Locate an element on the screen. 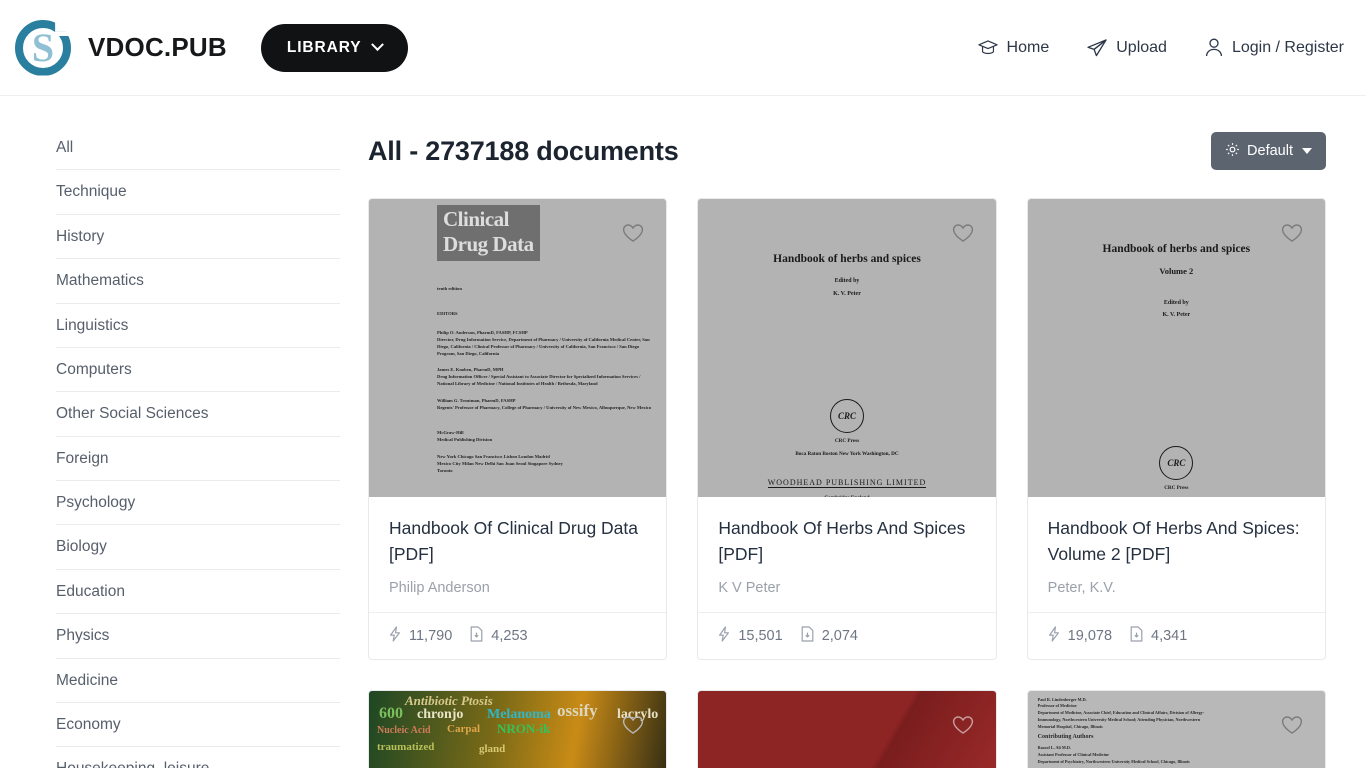 The image size is (1366, 768). thumb-editors-label: EDITORS is located at coordinates (447, 313).